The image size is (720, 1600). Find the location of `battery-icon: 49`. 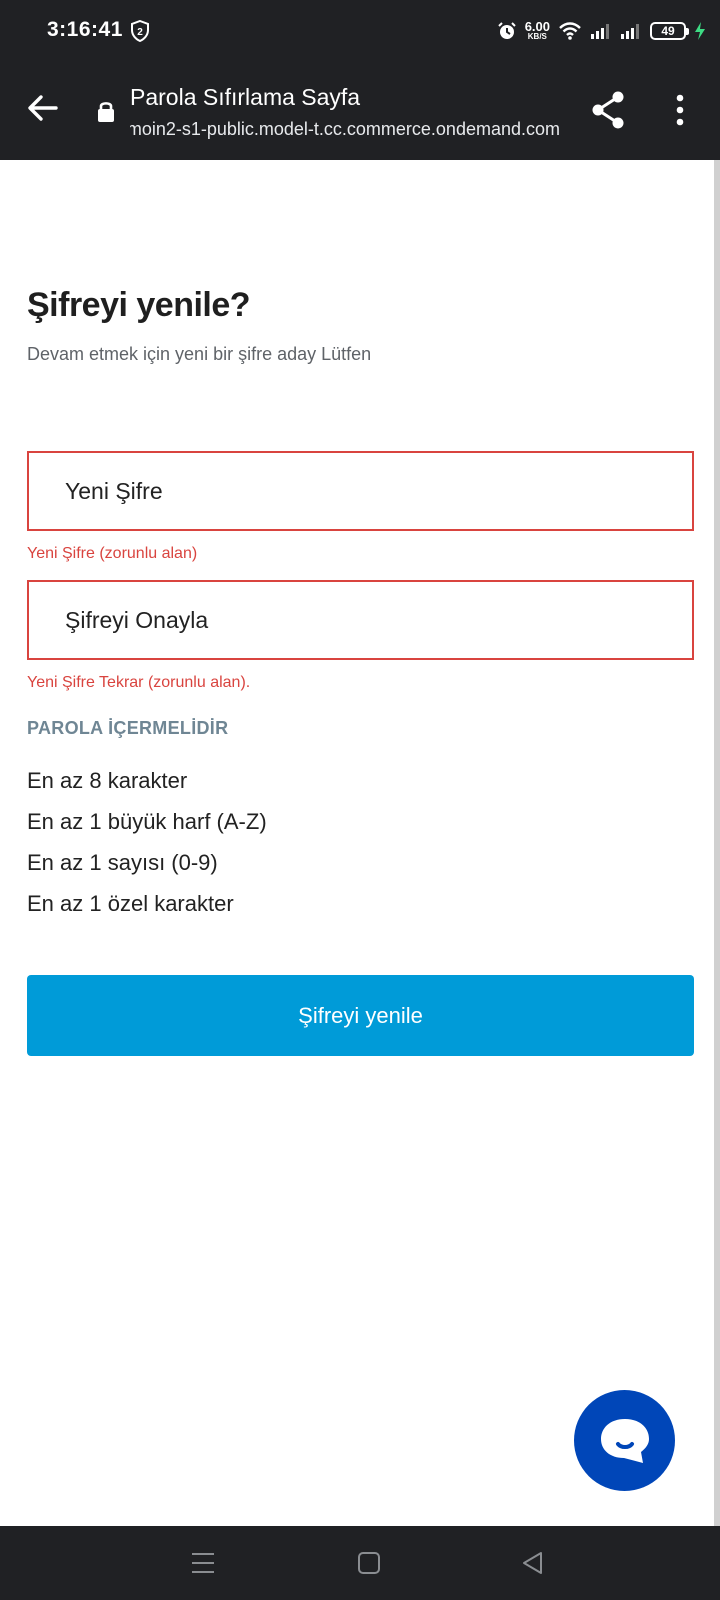

battery-icon: 49 is located at coordinates (669, 31).